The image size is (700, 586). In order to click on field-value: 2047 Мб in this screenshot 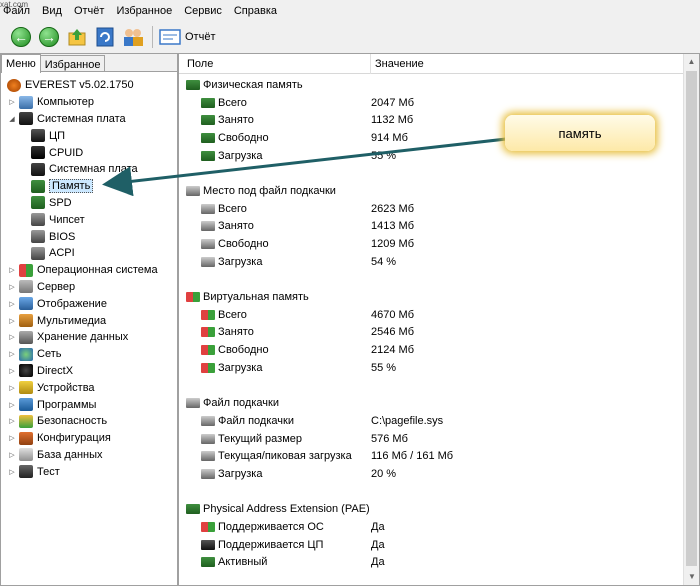, I will do `click(392, 102)`.